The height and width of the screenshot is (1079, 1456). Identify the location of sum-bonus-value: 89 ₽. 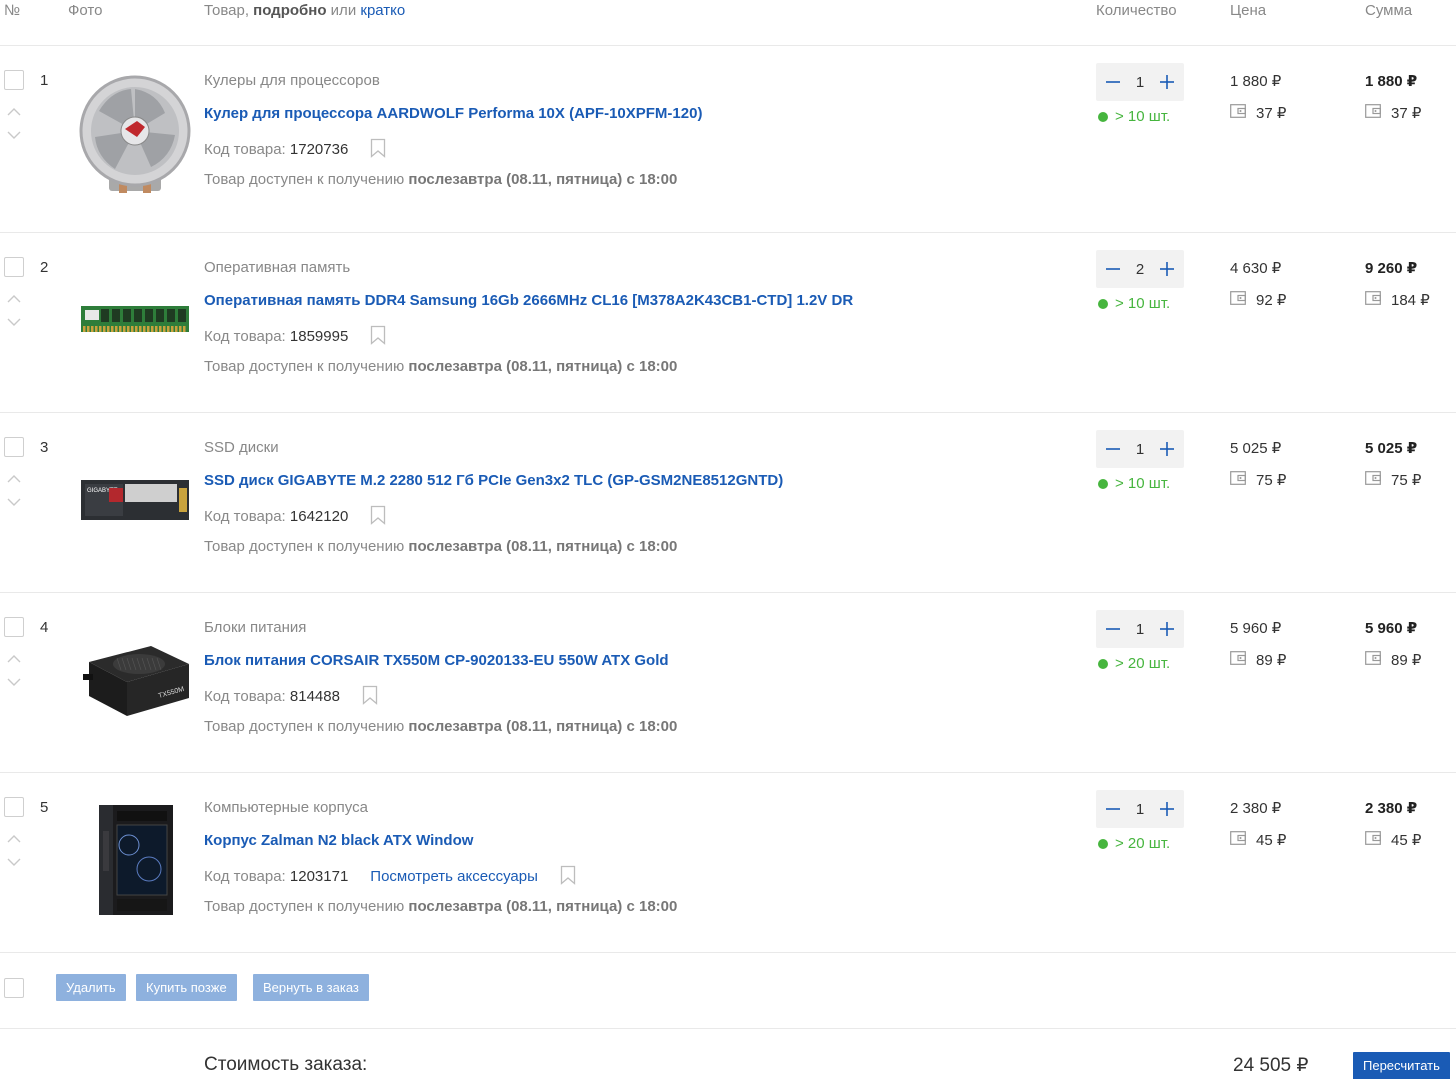
(1406, 660).